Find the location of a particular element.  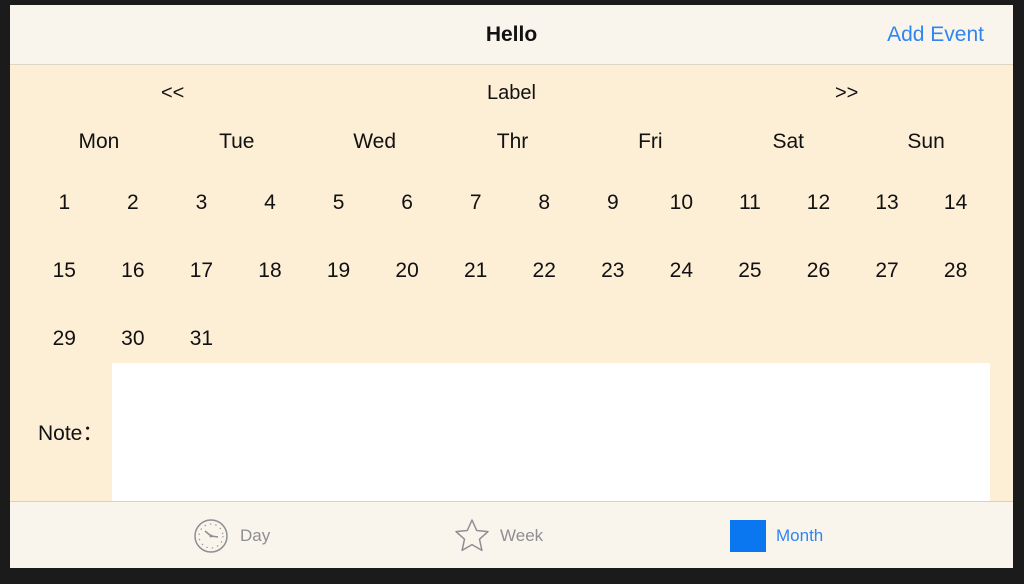

calendar-day: 21 is located at coordinates (475, 275).